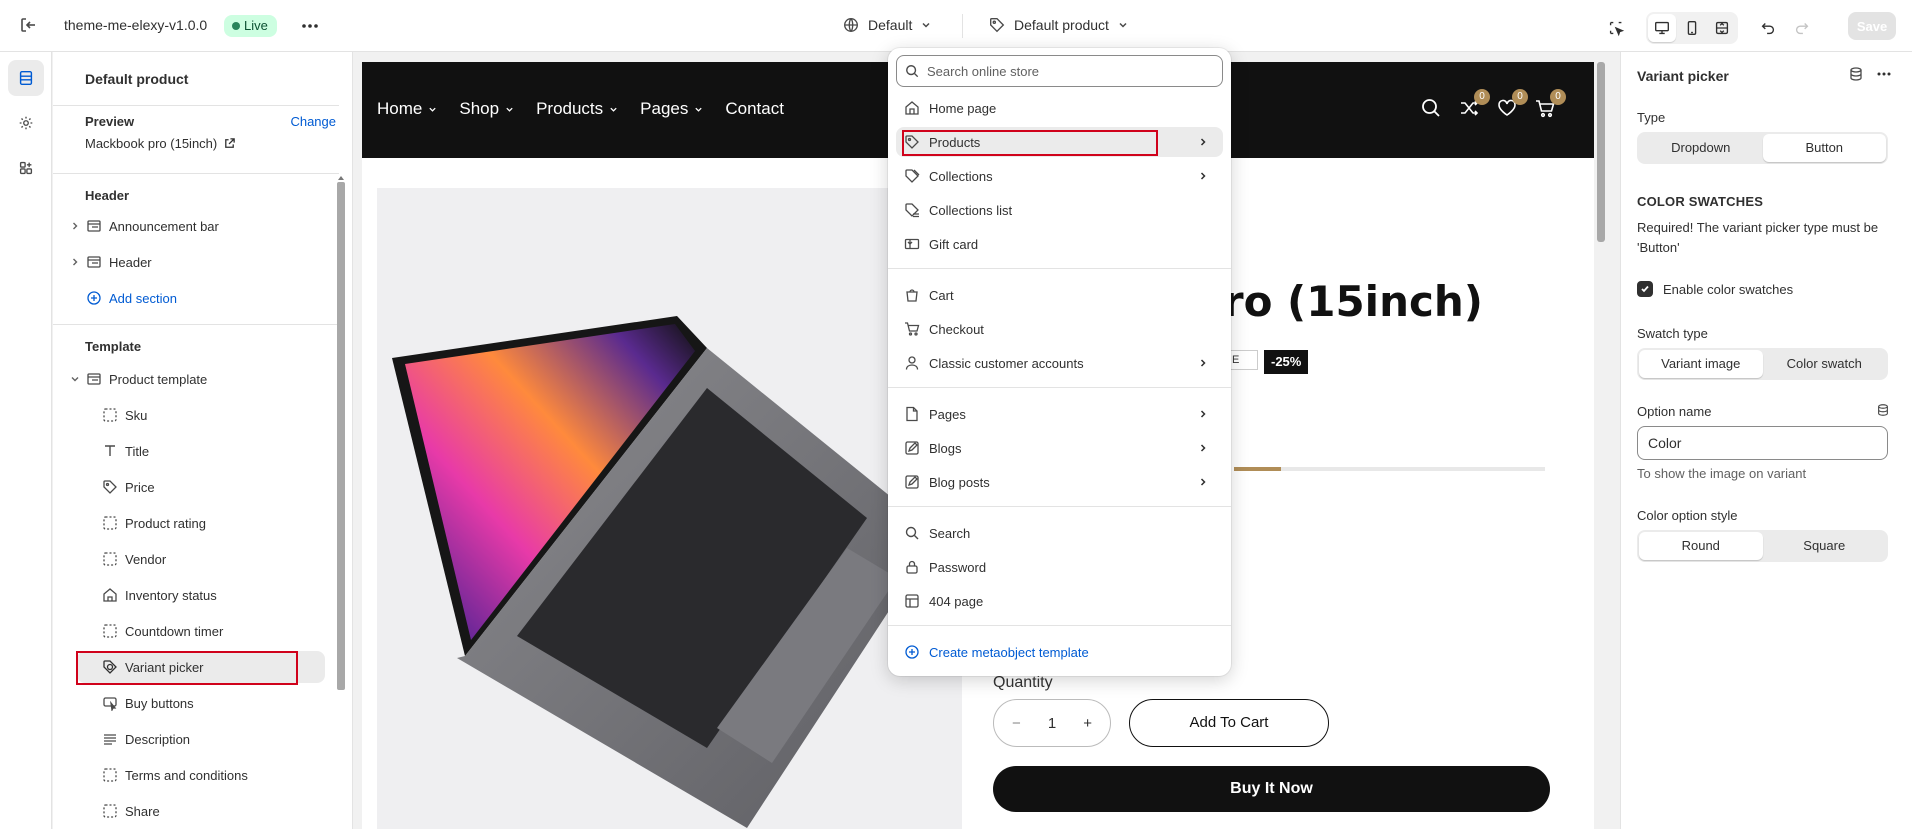 The image size is (1912, 829). I want to click on sidebar-item-product-template: Product template, so click(189, 379).